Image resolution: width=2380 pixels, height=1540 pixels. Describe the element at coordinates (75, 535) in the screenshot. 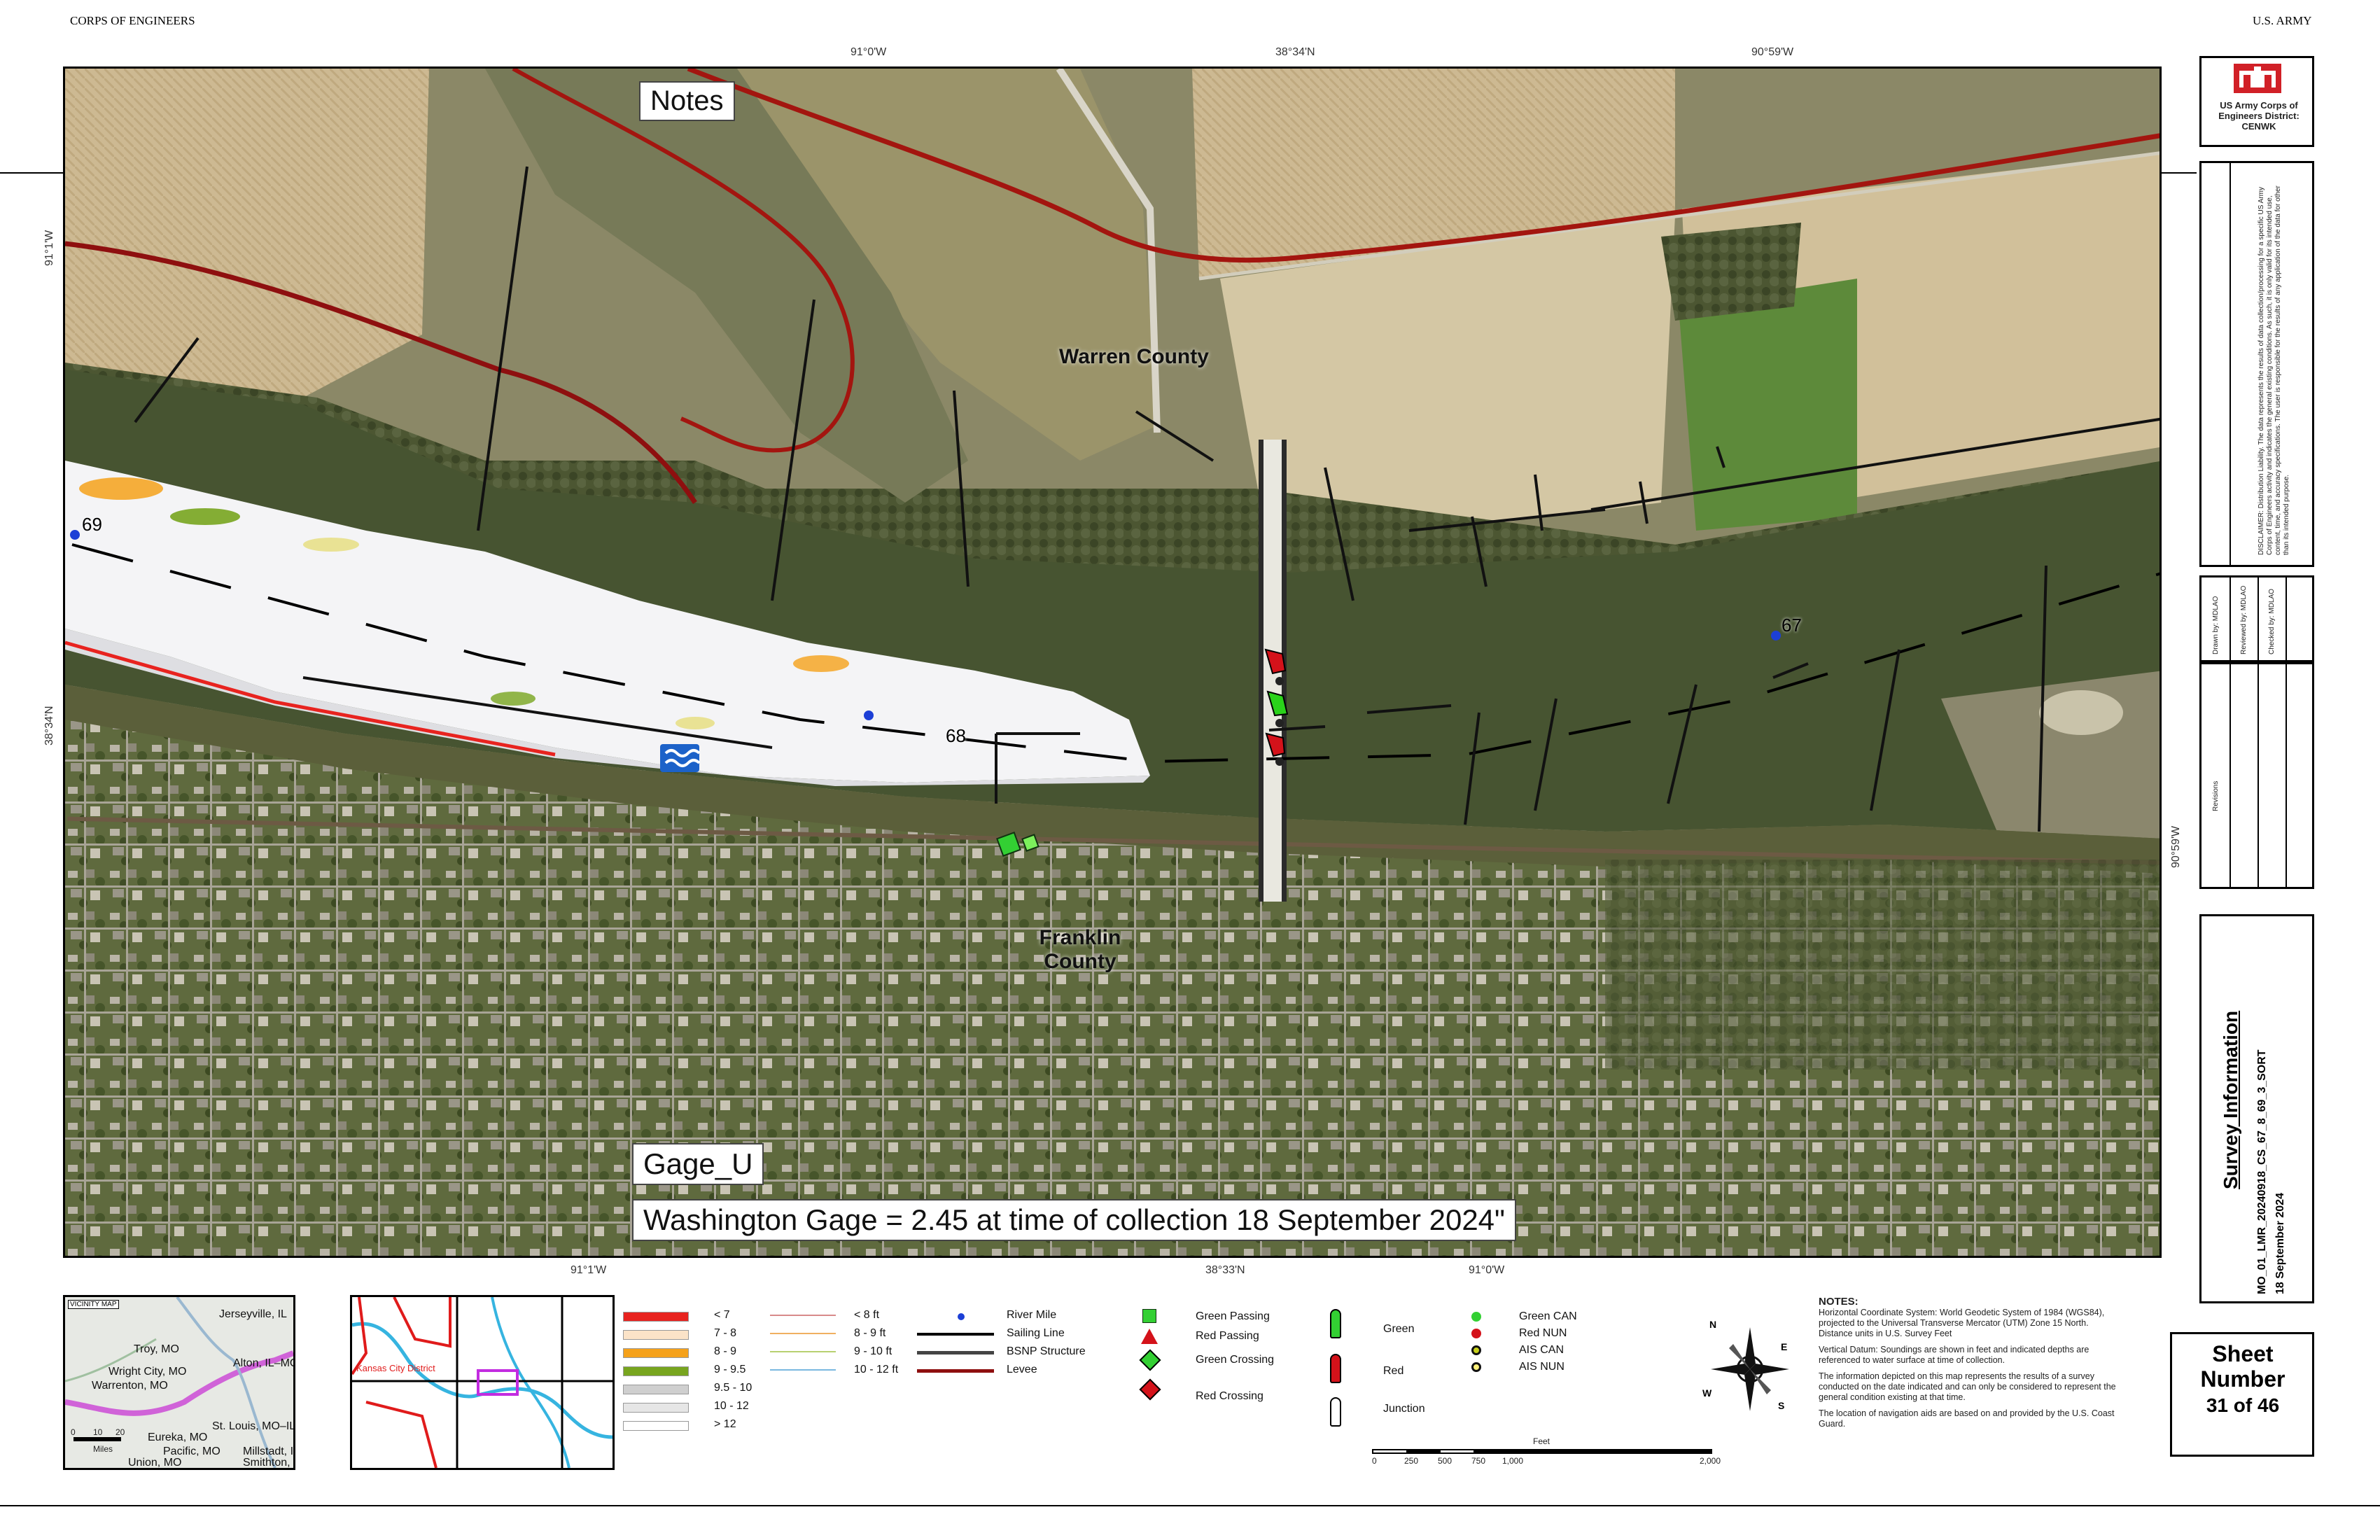

I see `river-mile-69-point` at that location.